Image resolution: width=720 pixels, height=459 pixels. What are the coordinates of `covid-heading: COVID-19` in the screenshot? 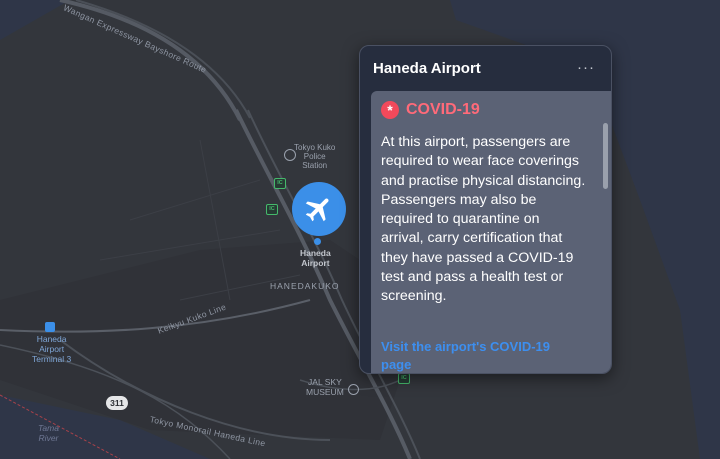 It's located at (443, 109).